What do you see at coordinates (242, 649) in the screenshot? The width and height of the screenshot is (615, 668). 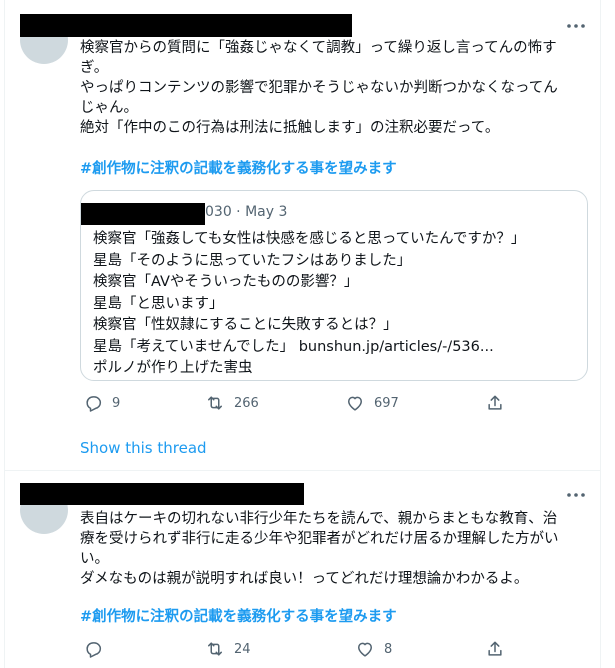 I see `retweet-count: 24` at bounding box center [242, 649].